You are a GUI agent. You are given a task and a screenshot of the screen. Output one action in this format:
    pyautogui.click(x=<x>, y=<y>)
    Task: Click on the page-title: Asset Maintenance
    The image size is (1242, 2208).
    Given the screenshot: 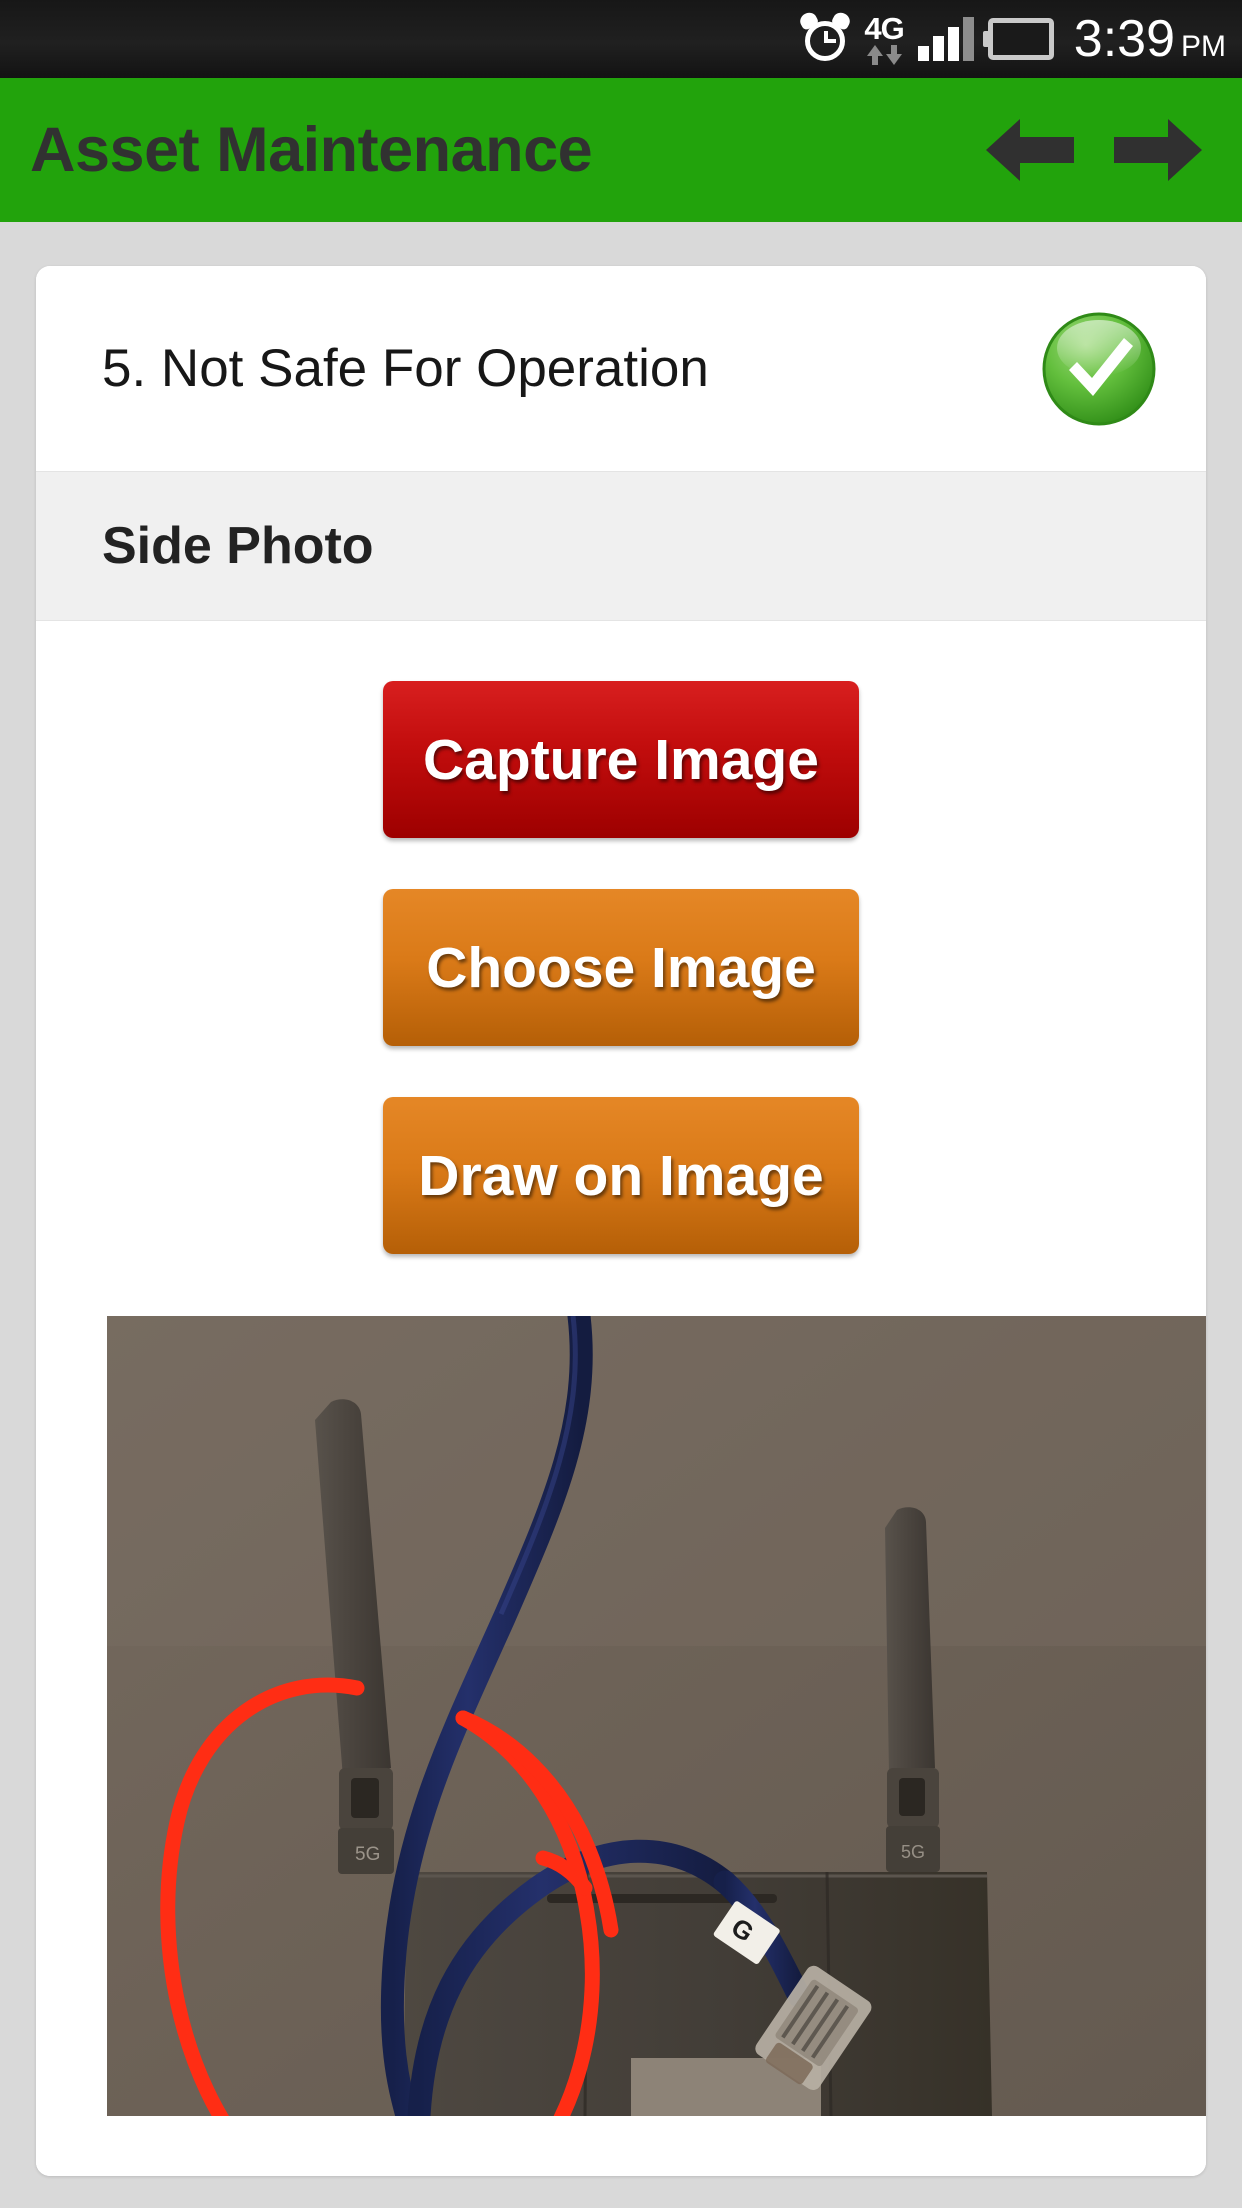 What is the action you would take?
    pyautogui.click(x=311, y=150)
    